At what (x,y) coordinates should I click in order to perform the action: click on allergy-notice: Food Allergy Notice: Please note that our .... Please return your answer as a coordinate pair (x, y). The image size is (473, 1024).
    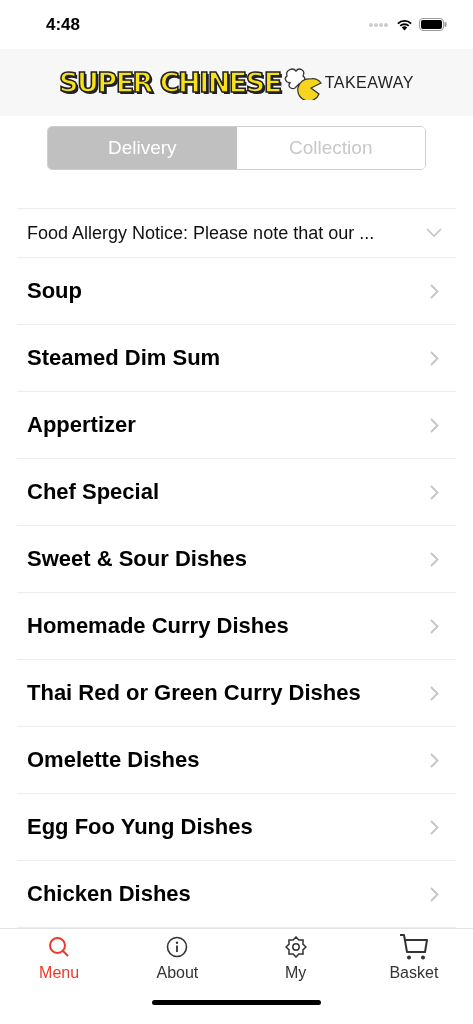
    Looking at the image, I should click on (201, 233).